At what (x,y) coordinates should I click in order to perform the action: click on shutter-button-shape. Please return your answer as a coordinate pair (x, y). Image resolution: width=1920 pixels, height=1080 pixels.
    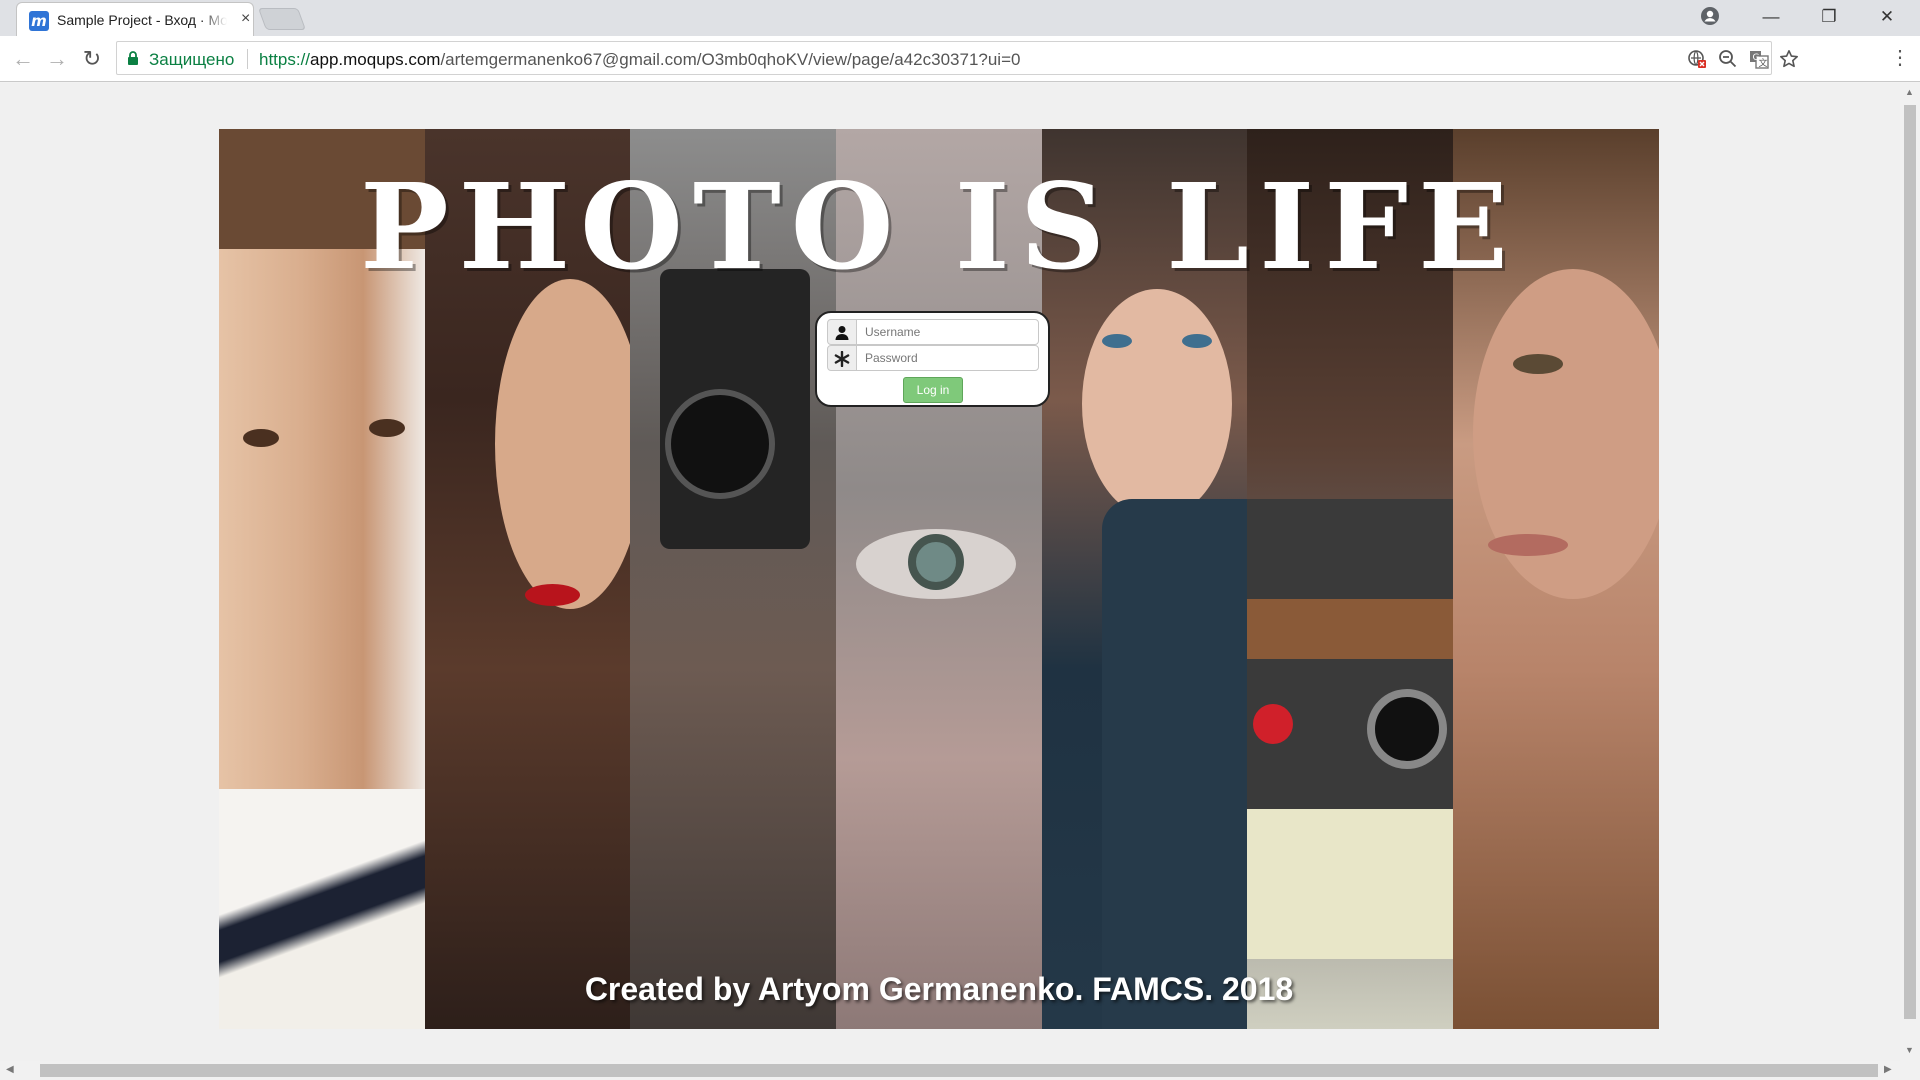
    Looking at the image, I should click on (1273, 724).